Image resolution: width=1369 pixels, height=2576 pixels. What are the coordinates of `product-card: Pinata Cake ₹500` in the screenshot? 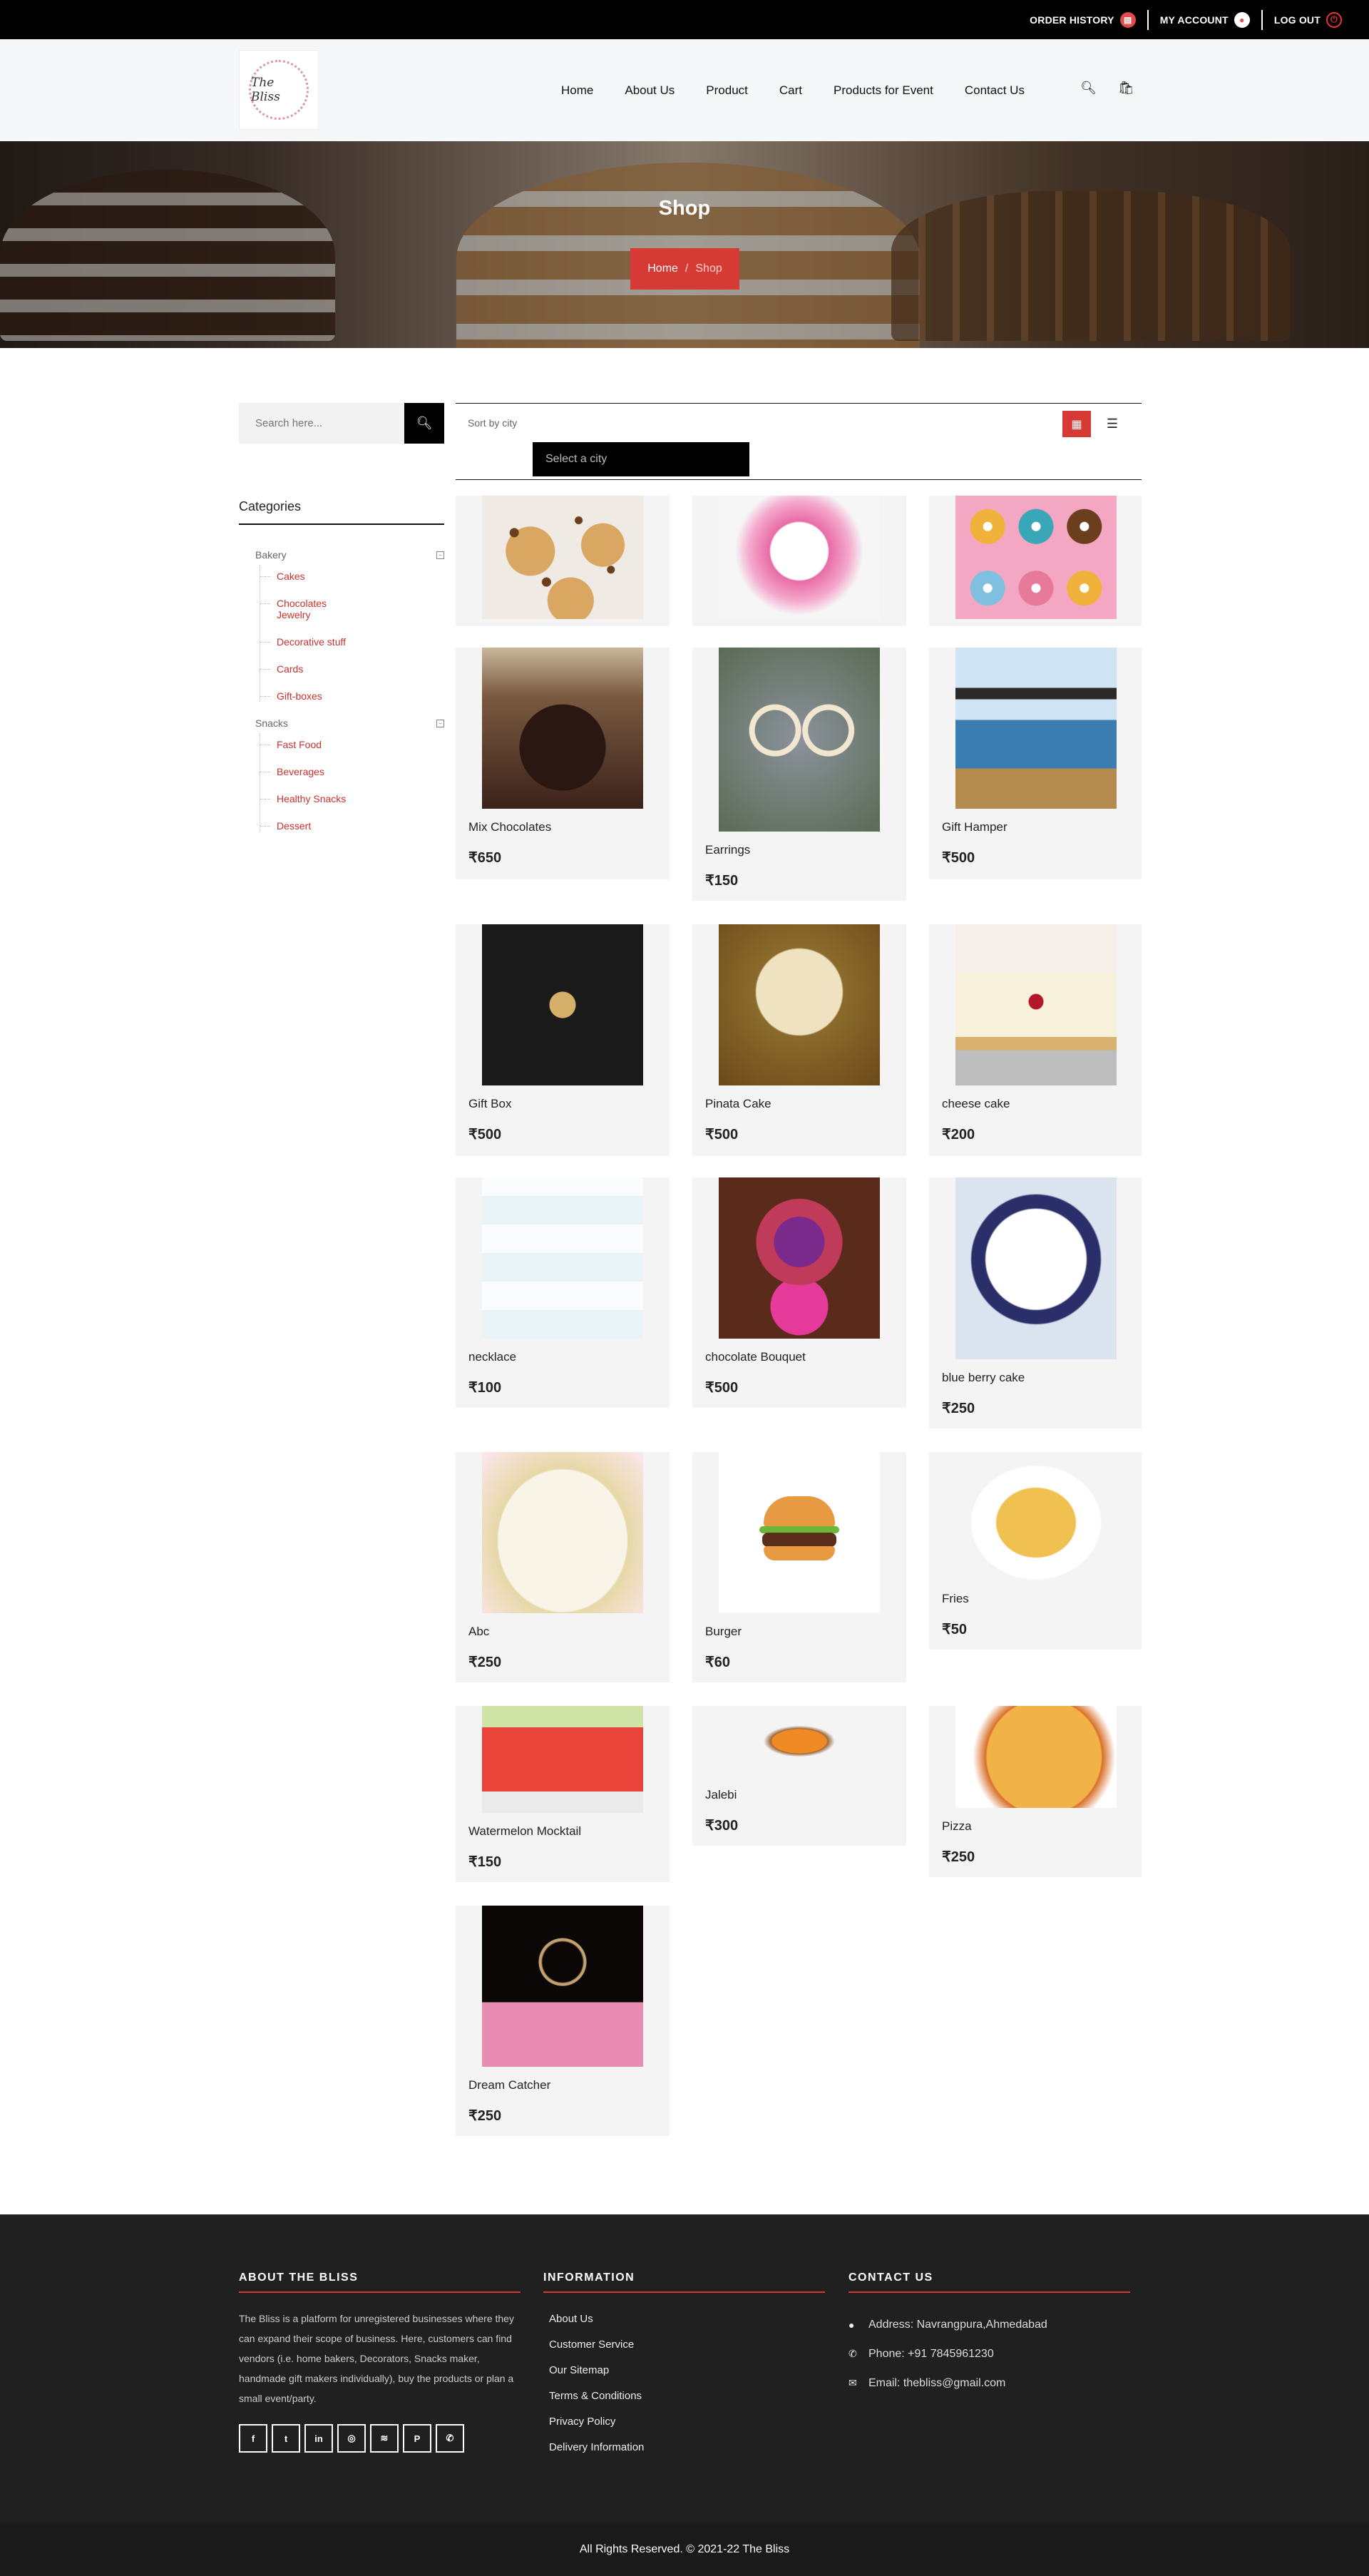 It's located at (799, 1040).